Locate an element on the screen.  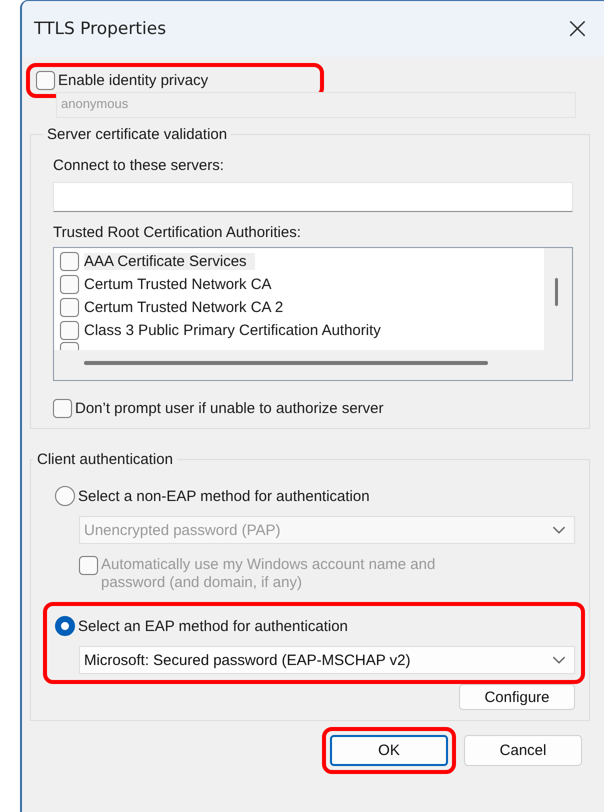
checkbox-label: Don’t prompt user if unable to authorize server is located at coordinates (229, 408).